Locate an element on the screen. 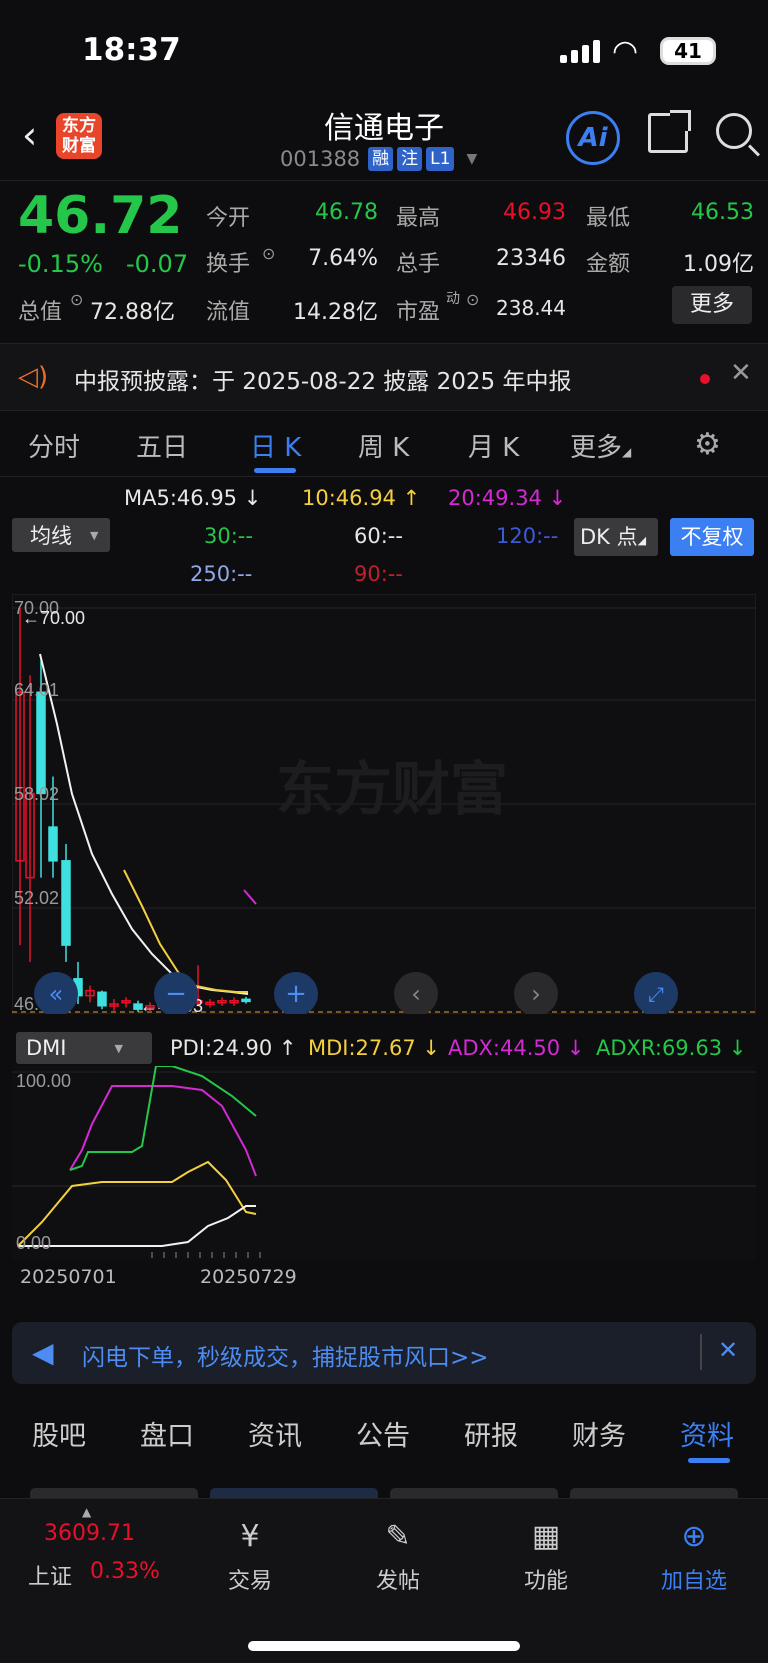 This screenshot has height=1663, width=768. trade-button: ¥ 交易 is located at coordinates (250, 1556).